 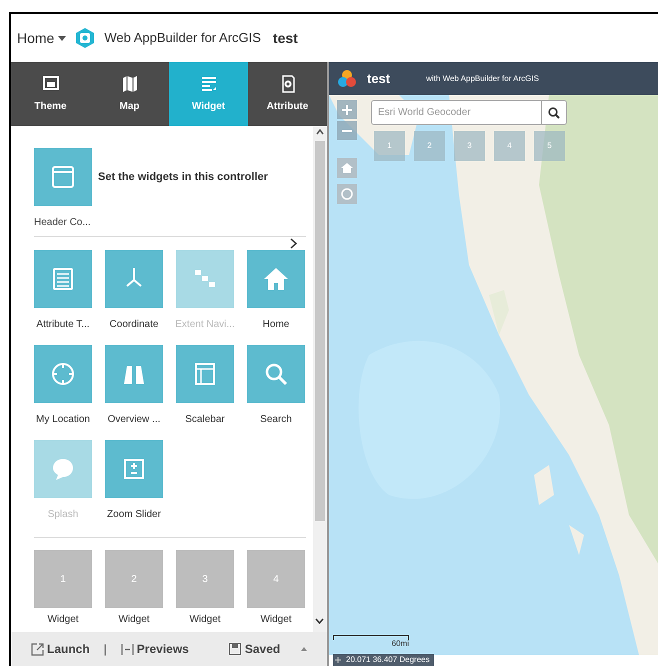 What do you see at coordinates (63, 420) in the screenshot?
I see `tile-label: My Location` at bounding box center [63, 420].